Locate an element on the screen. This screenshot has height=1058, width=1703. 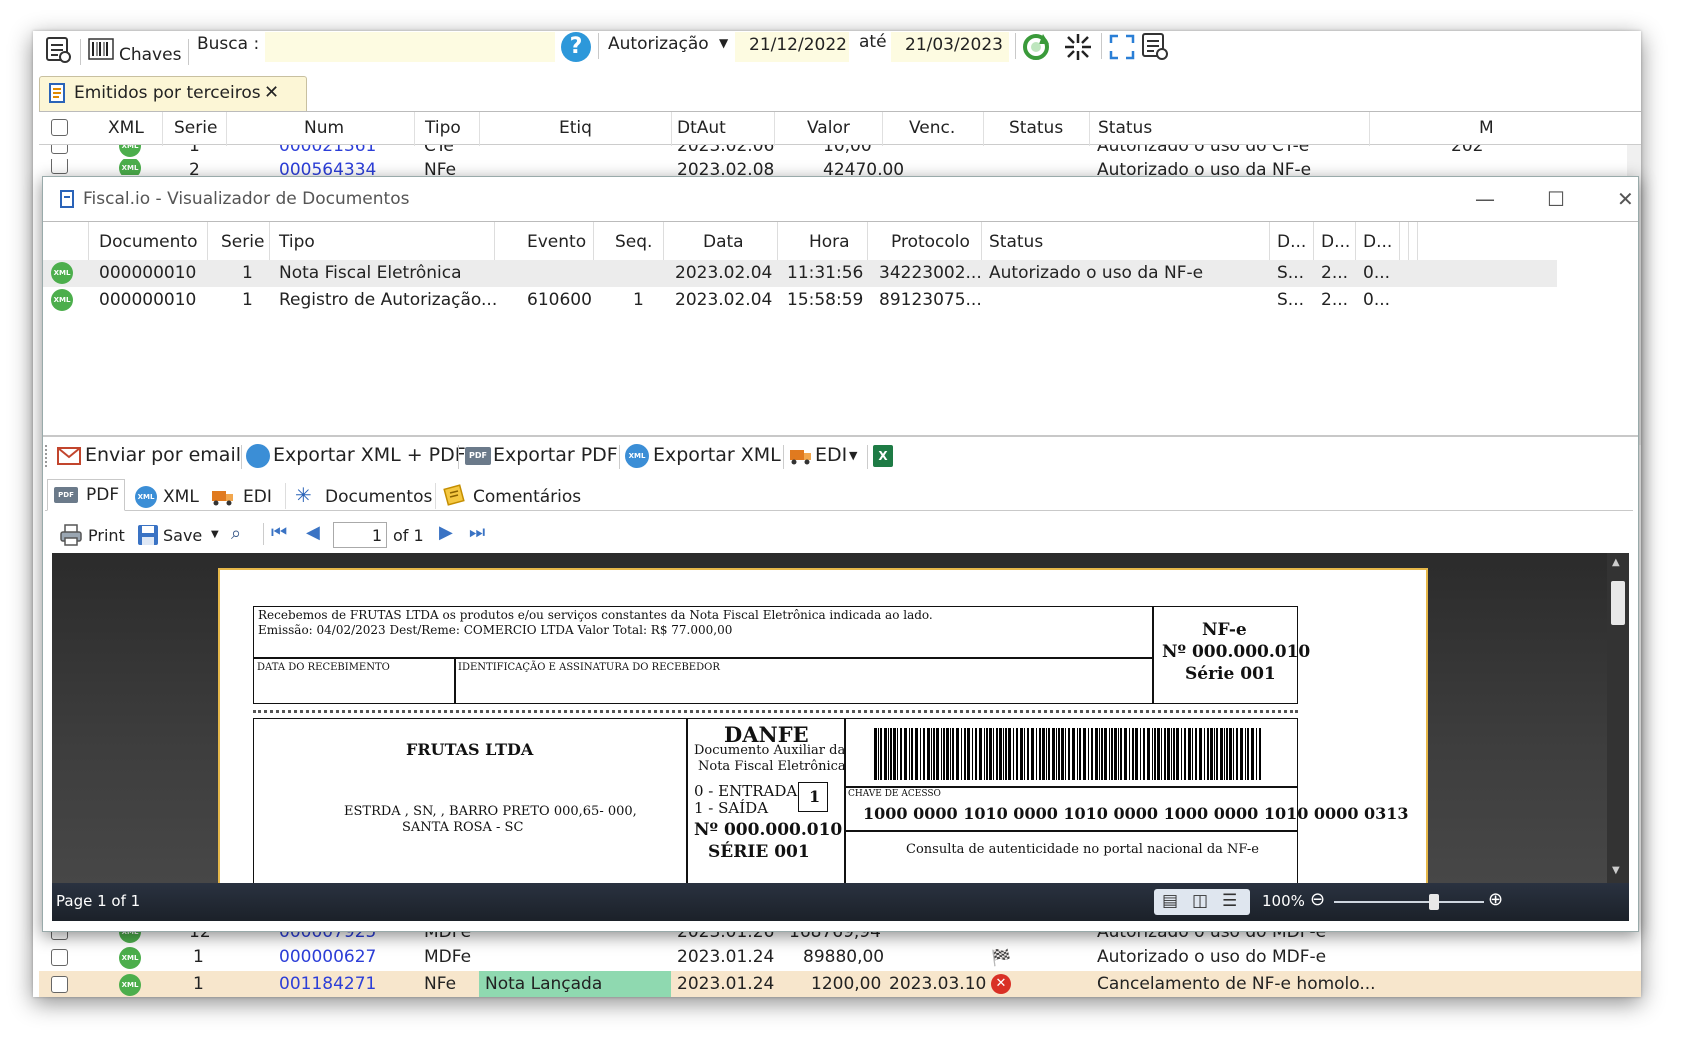
tab-emitidos-por-terceiros: Emitidos por terceiros ✕ is located at coordinates (173, 94).